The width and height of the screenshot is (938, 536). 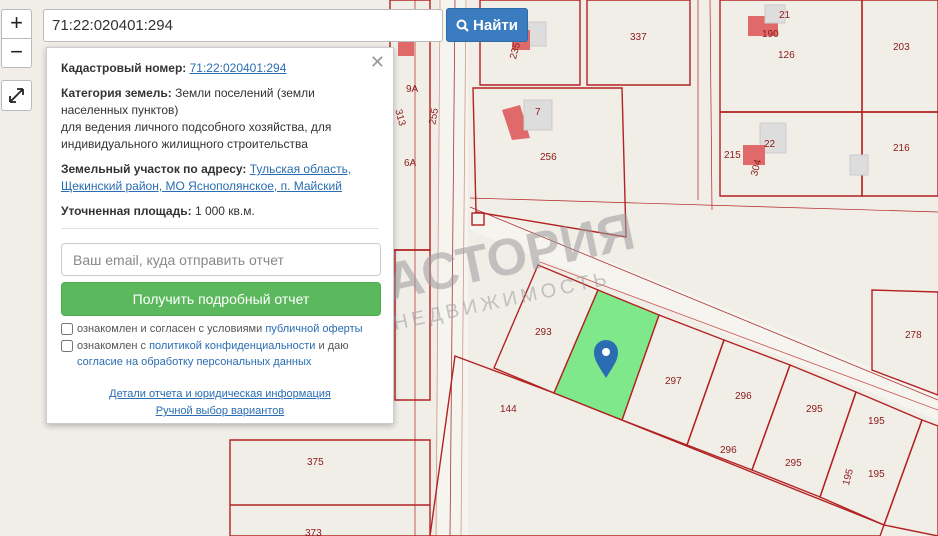 I want to click on consent-offer-text: ознакомлен и согласен с условиями, so click(x=170, y=329).